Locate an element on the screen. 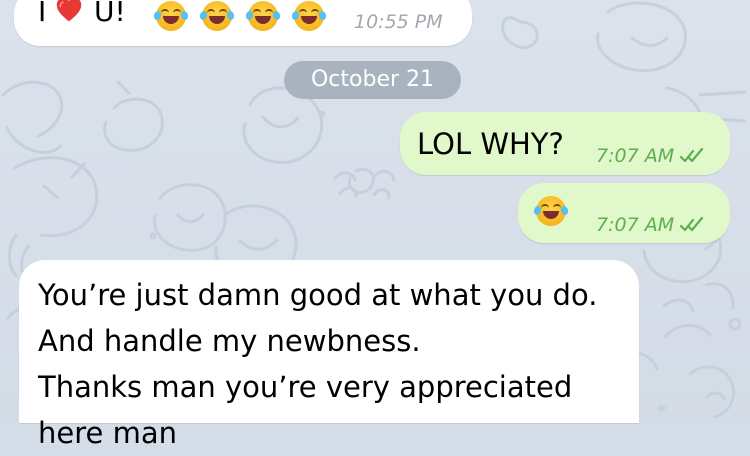 The image size is (750, 456). message-timestamp: 10:55 PM is located at coordinates (398, 22).